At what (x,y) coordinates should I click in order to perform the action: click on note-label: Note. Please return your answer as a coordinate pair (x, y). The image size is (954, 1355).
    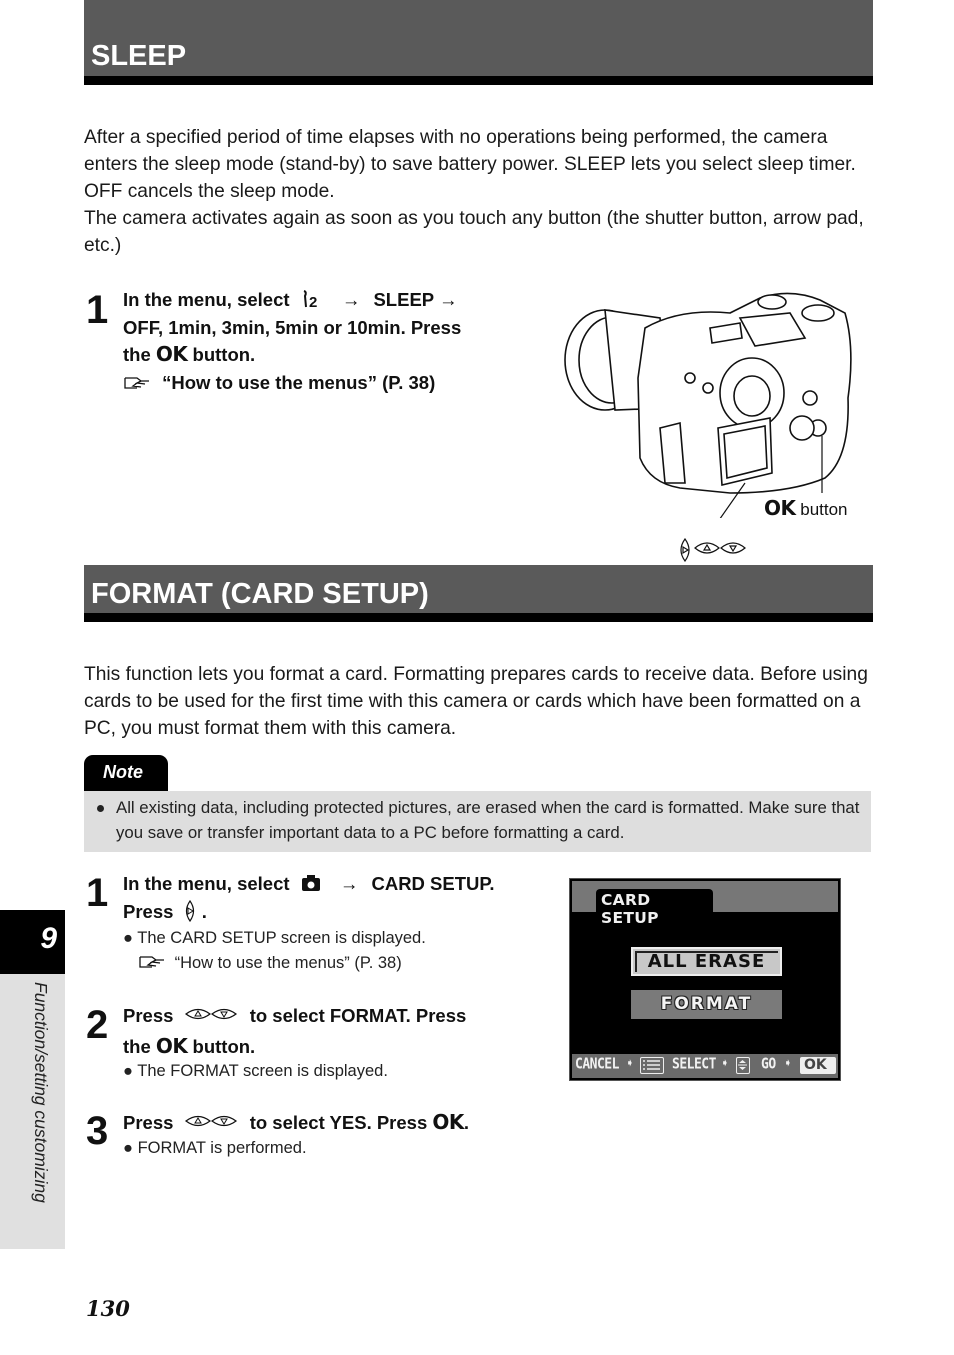
    Looking at the image, I should click on (123, 772).